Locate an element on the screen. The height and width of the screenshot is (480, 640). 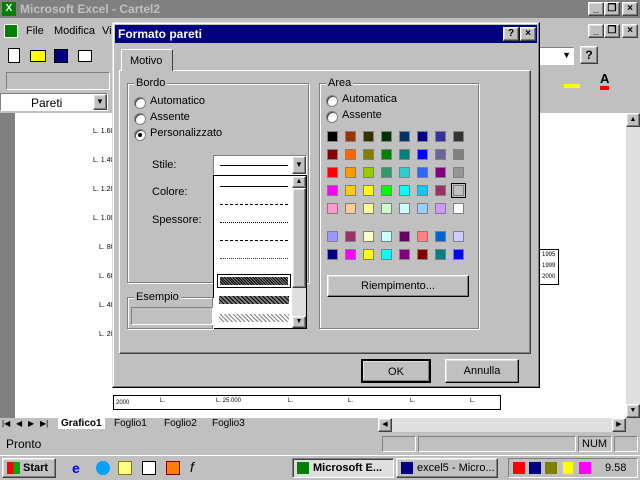
area-auto-radio is located at coordinates (332, 101).